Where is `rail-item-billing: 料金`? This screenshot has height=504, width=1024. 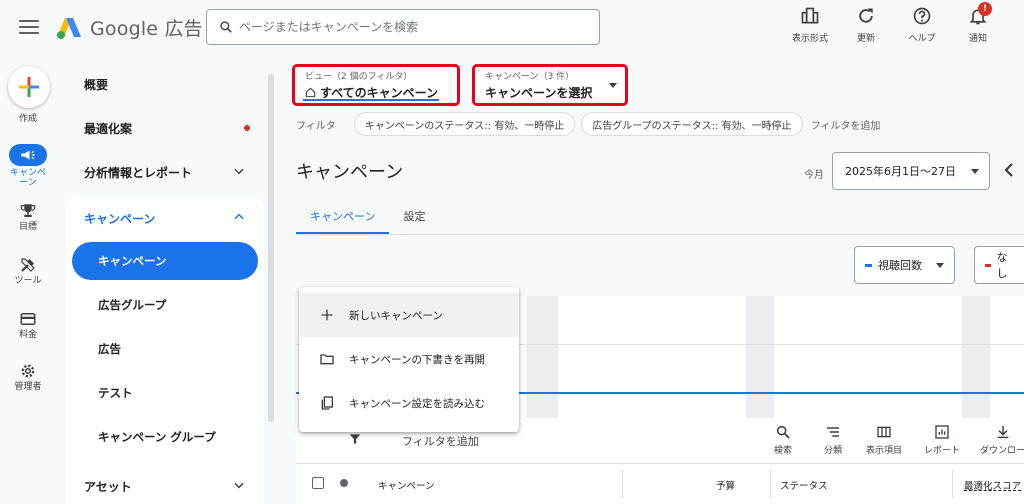 rail-item-billing: 料金 is located at coordinates (28, 325).